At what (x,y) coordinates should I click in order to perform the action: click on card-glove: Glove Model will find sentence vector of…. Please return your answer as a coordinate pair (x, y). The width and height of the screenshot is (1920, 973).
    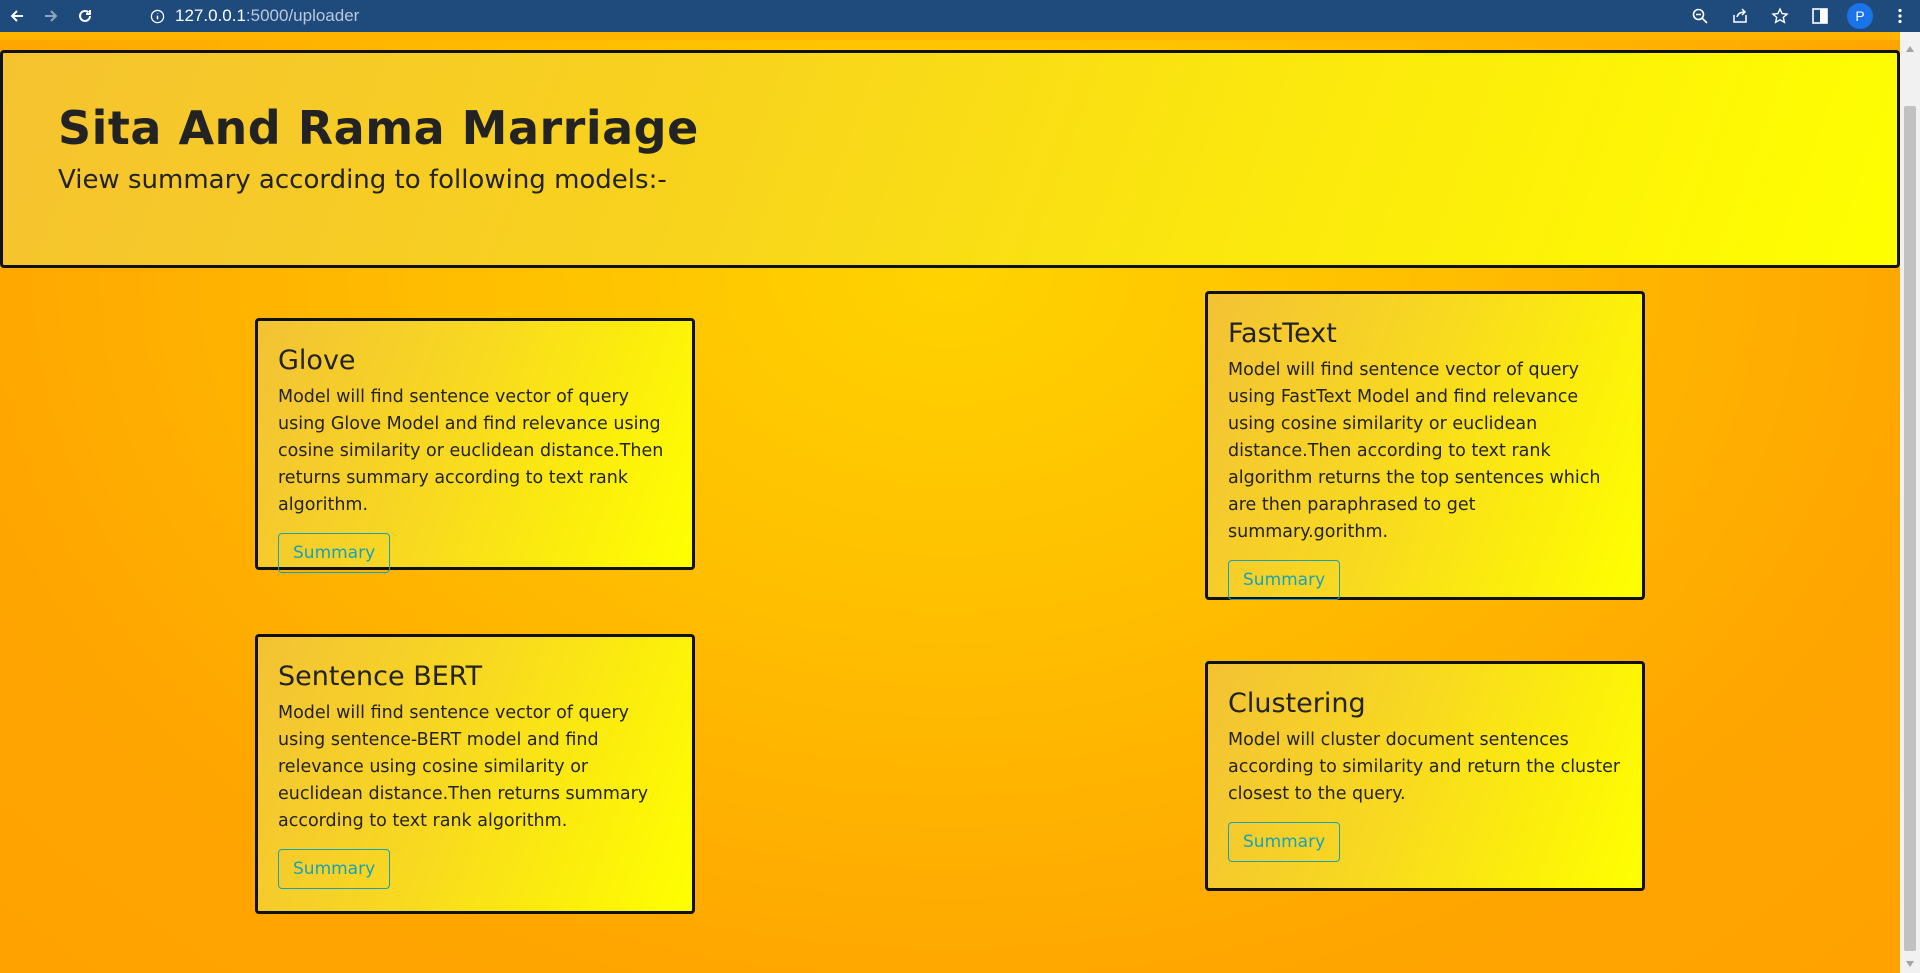
    Looking at the image, I should click on (475, 445).